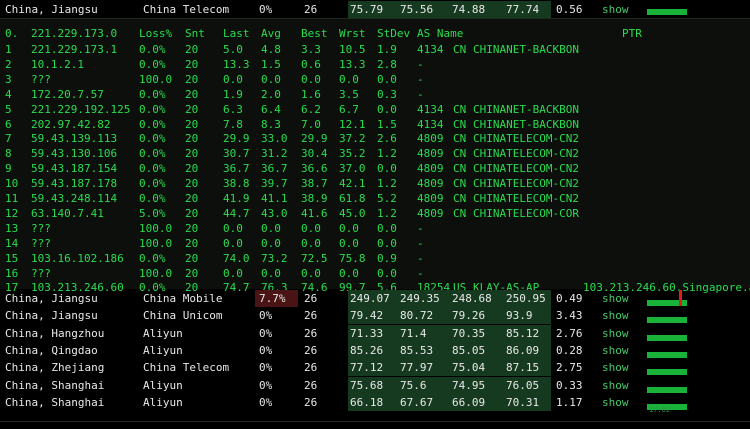  What do you see at coordinates (8, 79) in the screenshot?
I see `hop-index: 3` at bounding box center [8, 79].